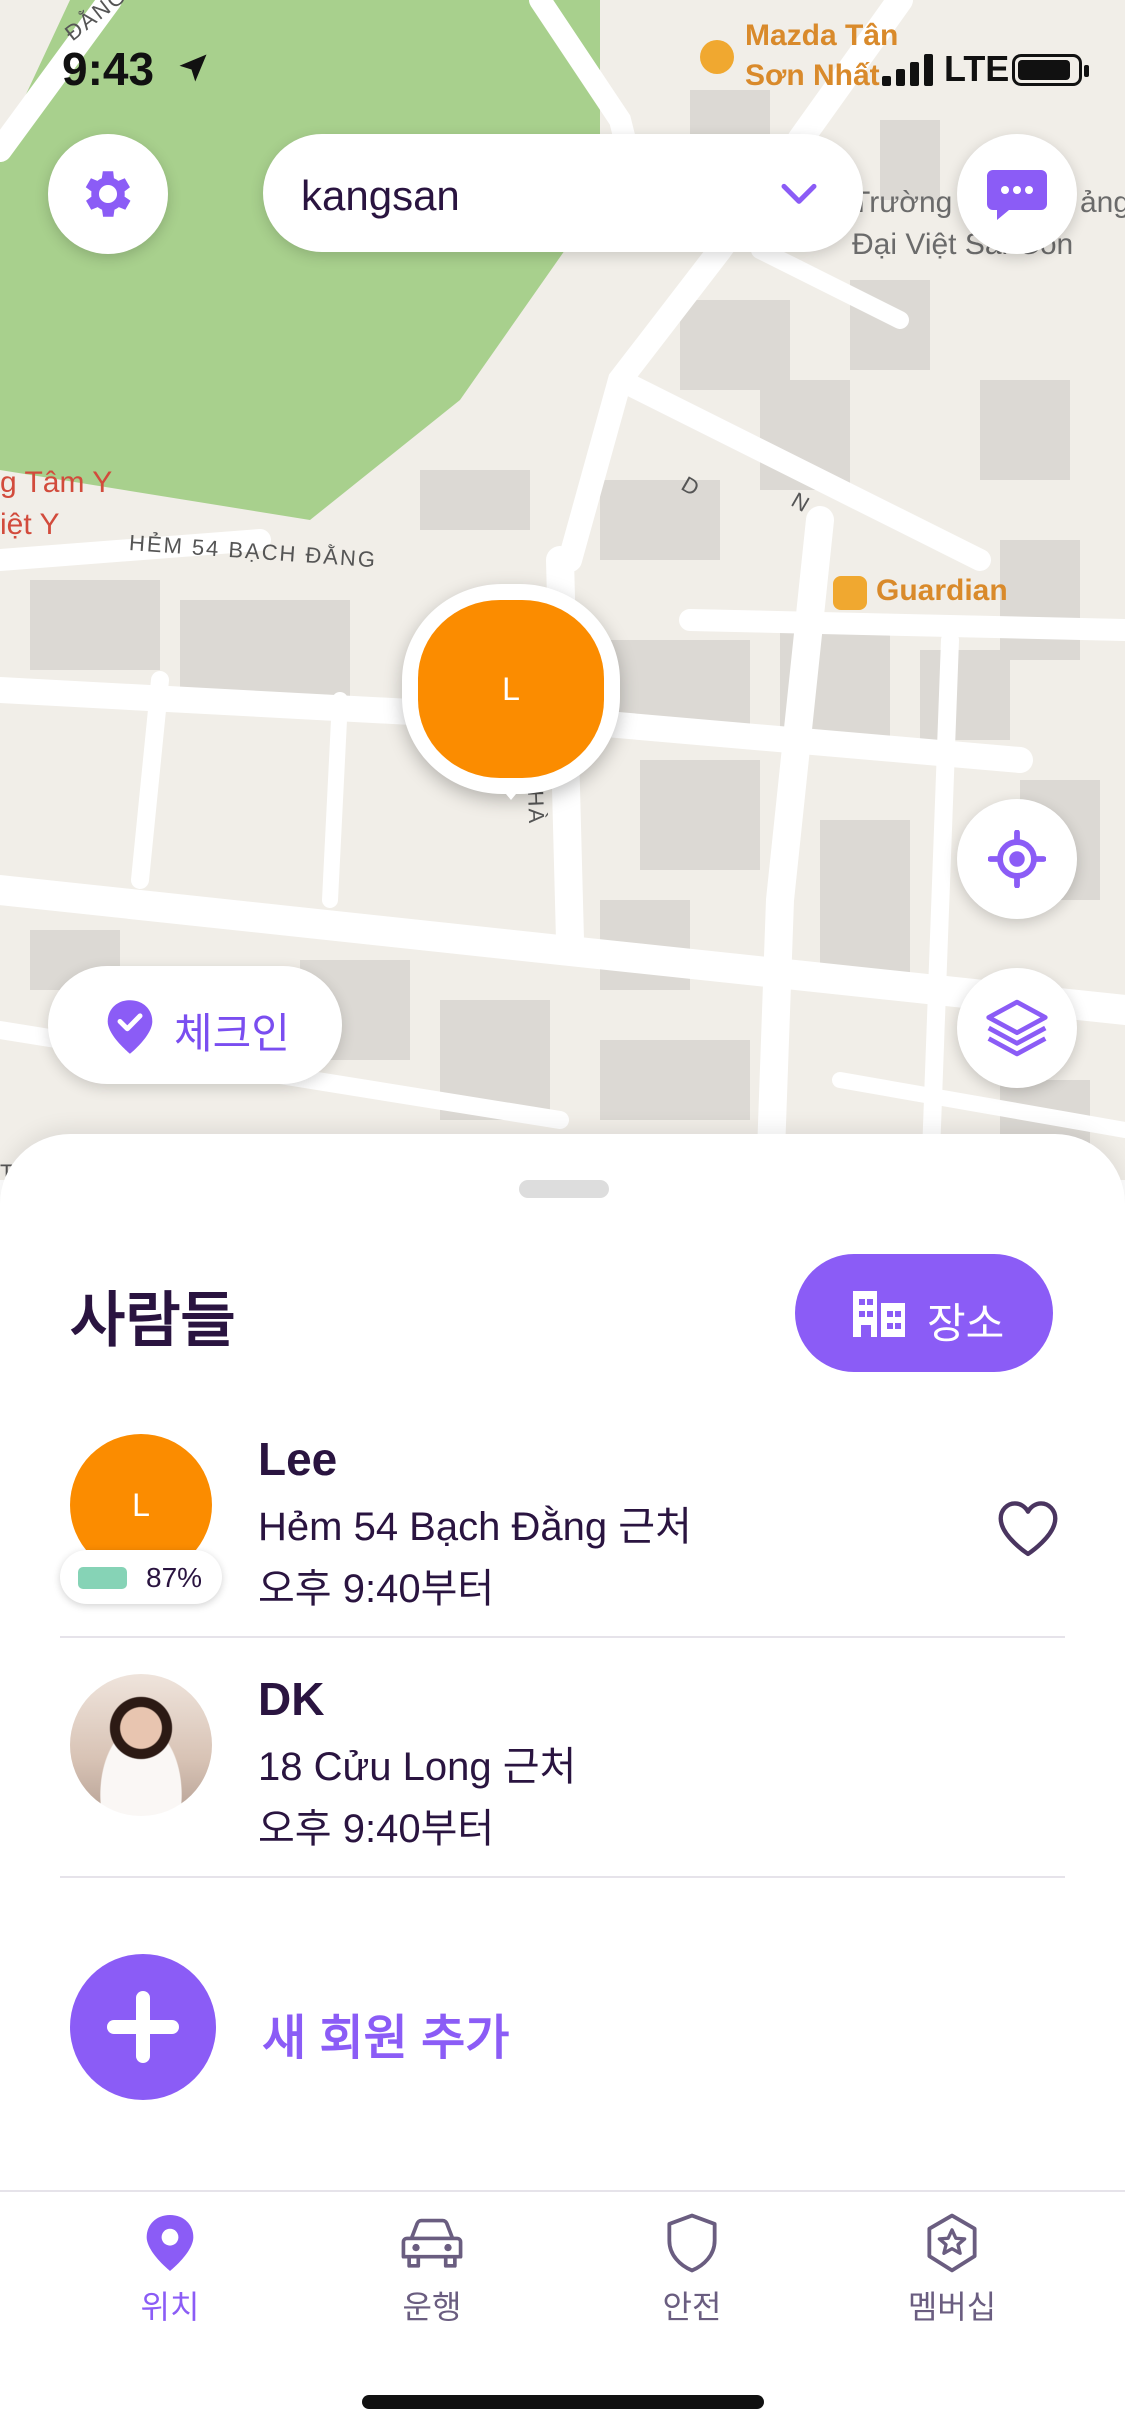 This screenshot has height=2436, width=1125. Describe the element at coordinates (879, 1314) in the screenshot. I see `building-icon` at that location.